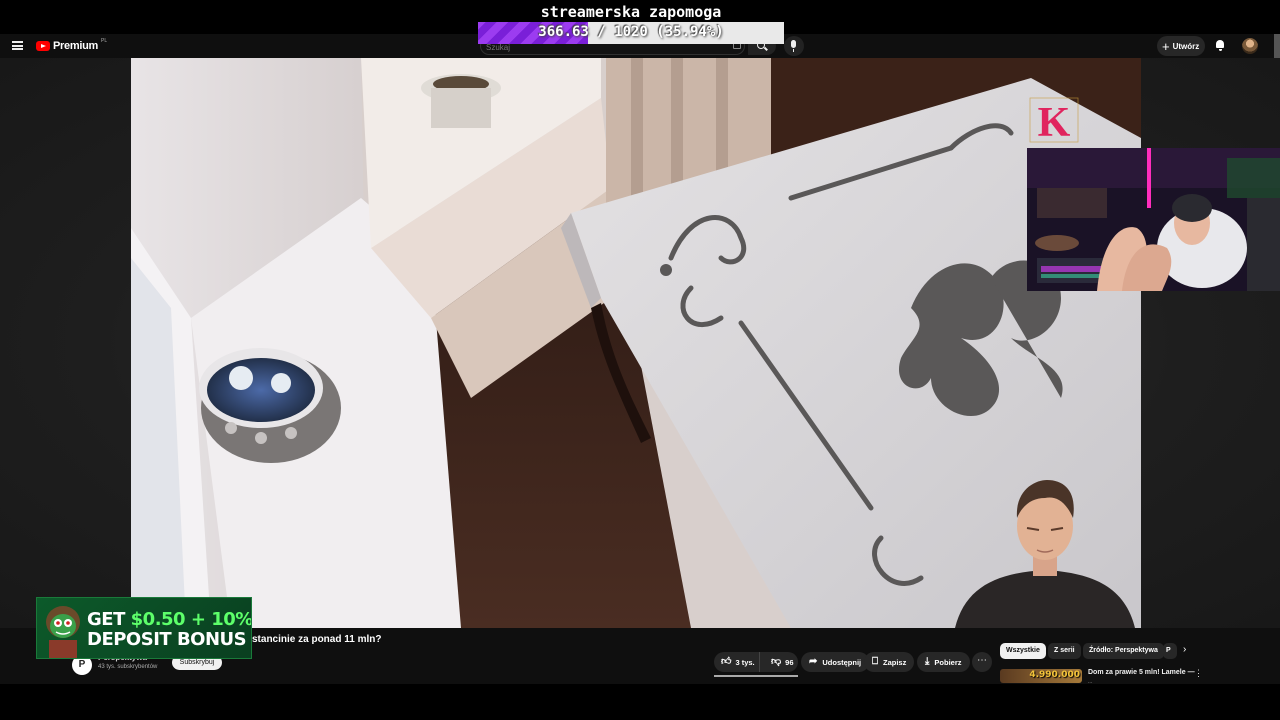 This screenshot has height=720, width=1280. What do you see at coordinates (43, 46) in the screenshot?
I see `youtube-play-icon` at bounding box center [43, 46].